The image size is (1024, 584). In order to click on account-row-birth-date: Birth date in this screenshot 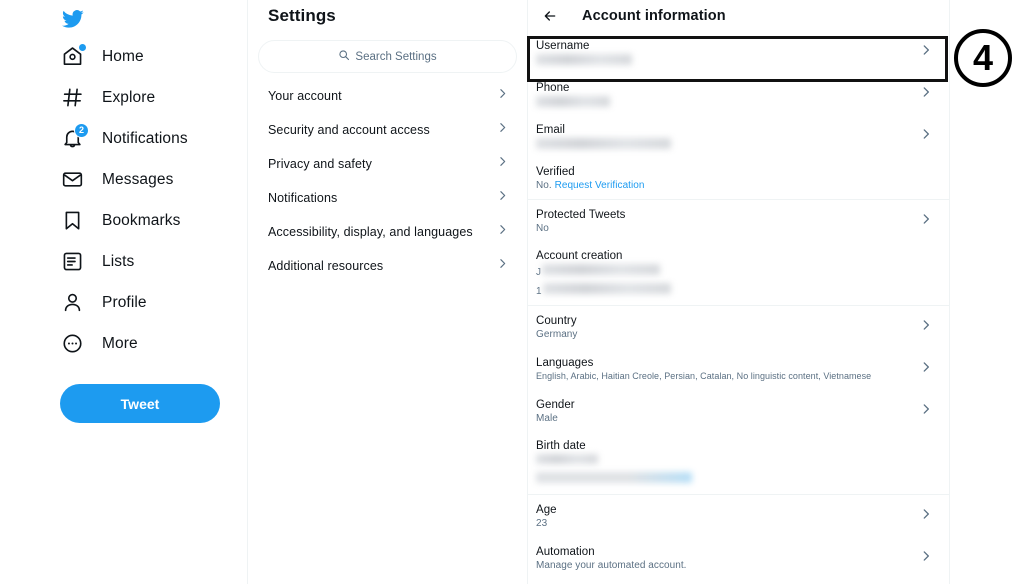, I will do `click(738, 463)`.